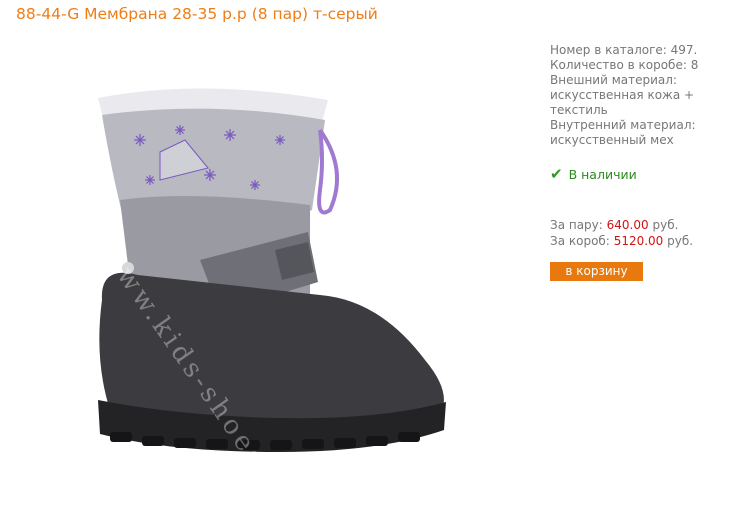  Describe the element at coordinates (579, 110) in the screenshot. I see `outer-material-value-2: текстиль` at that location.